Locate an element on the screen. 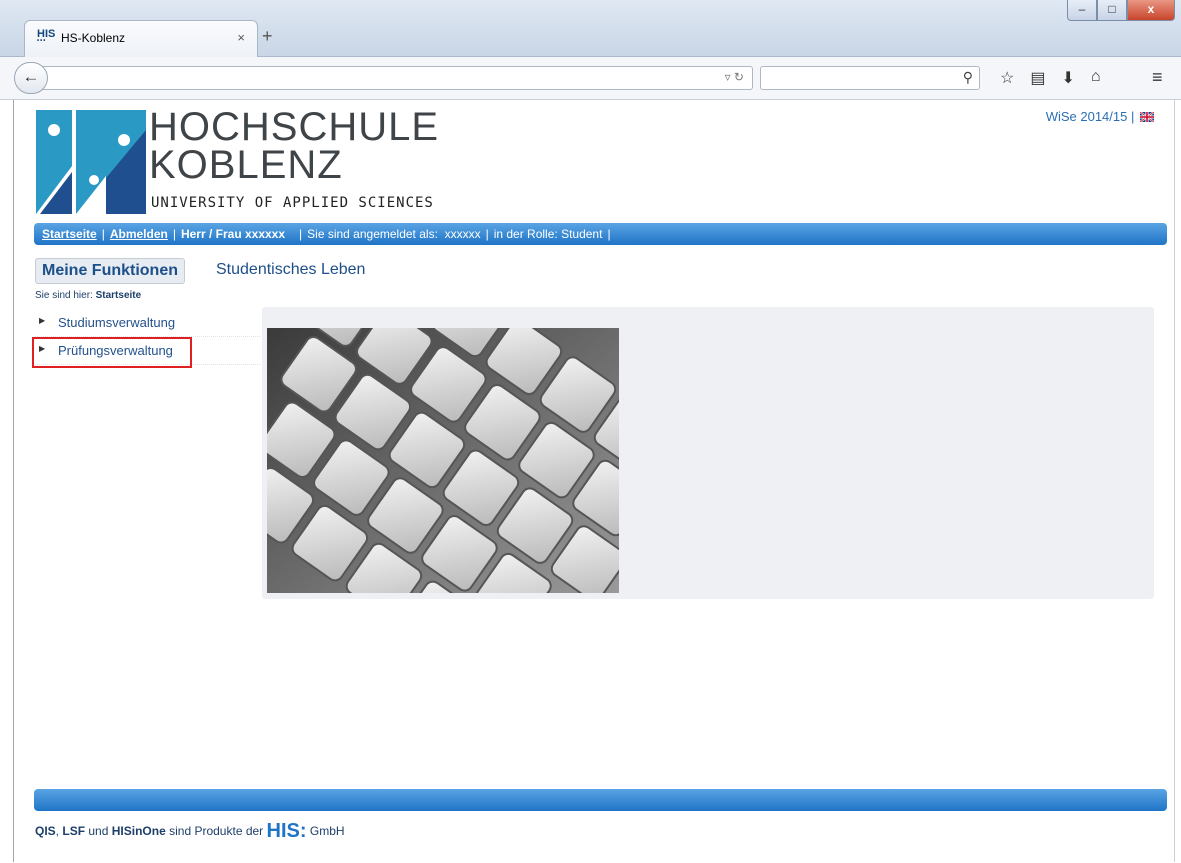  sidebar-item-label: Studiumsverwaltung is located at coordinates (116, 322).